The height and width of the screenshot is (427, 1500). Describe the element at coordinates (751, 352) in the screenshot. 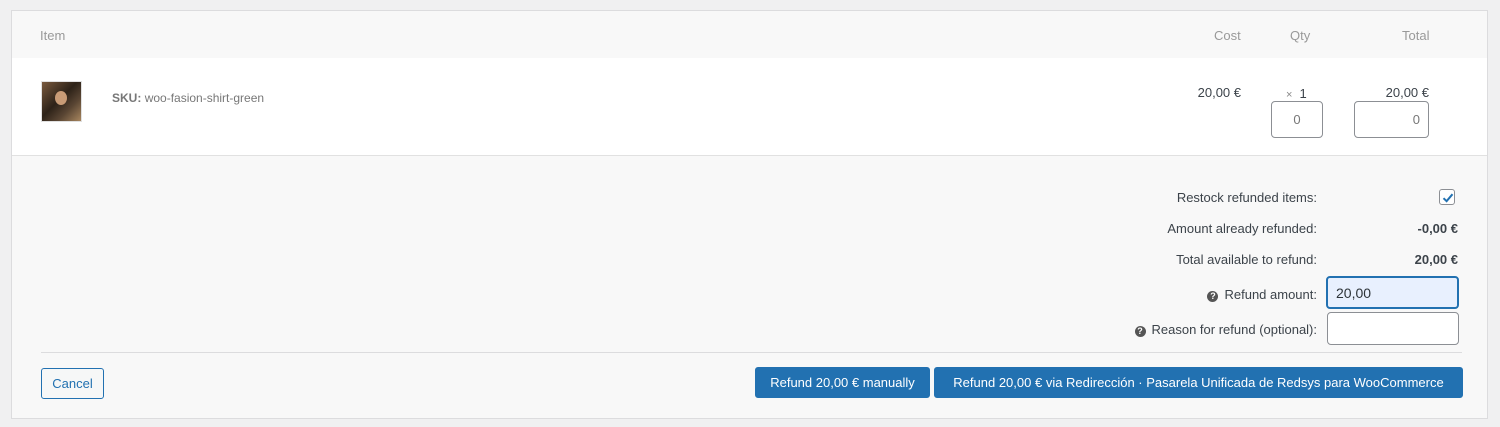

I see `actions-divider` at that location.